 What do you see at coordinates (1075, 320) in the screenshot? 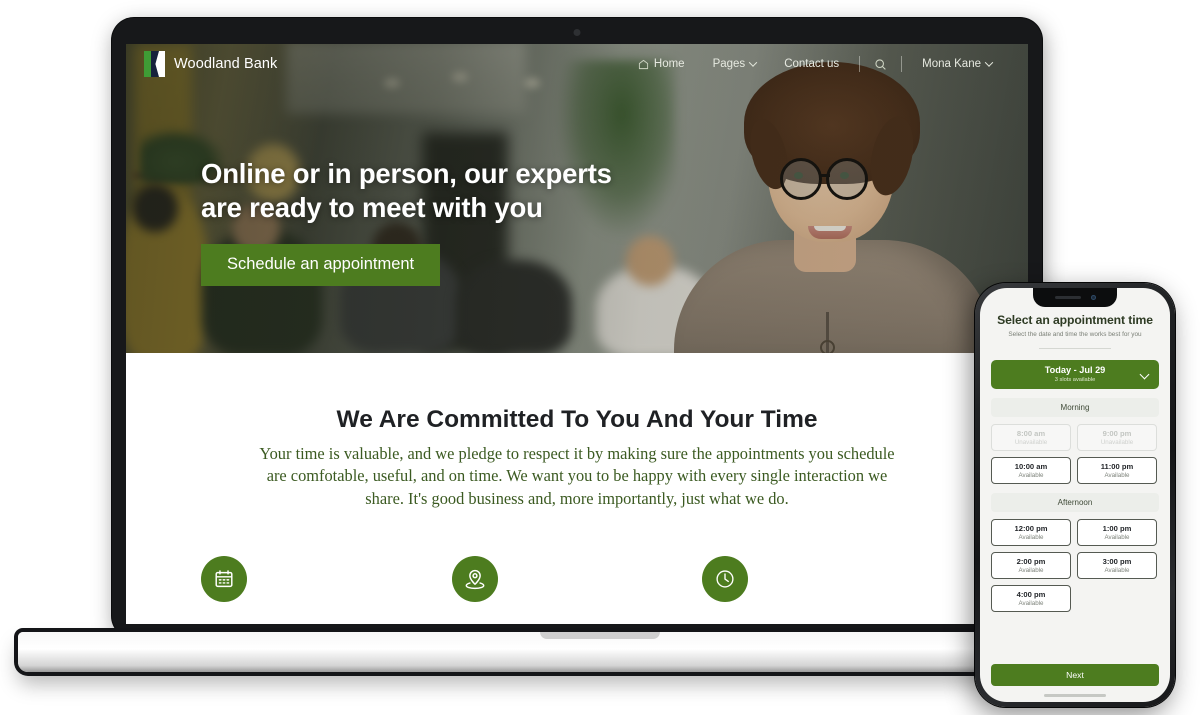
I see `appointment-picker-title: Select an appointment time` at bounding box center [1075, 320].